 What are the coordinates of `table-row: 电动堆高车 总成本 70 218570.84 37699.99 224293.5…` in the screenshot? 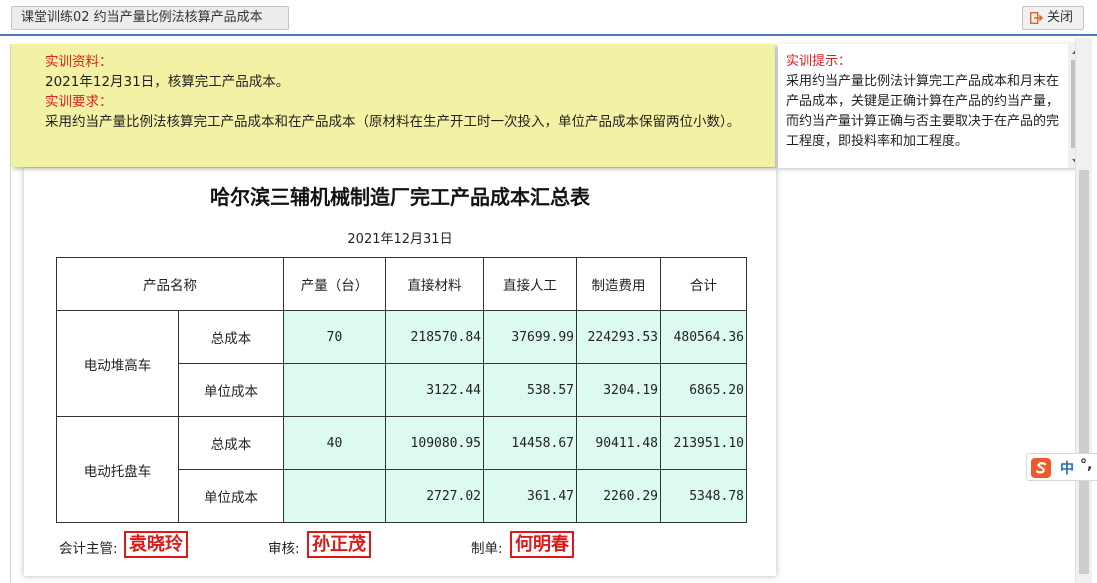 It's located at (401, 363).